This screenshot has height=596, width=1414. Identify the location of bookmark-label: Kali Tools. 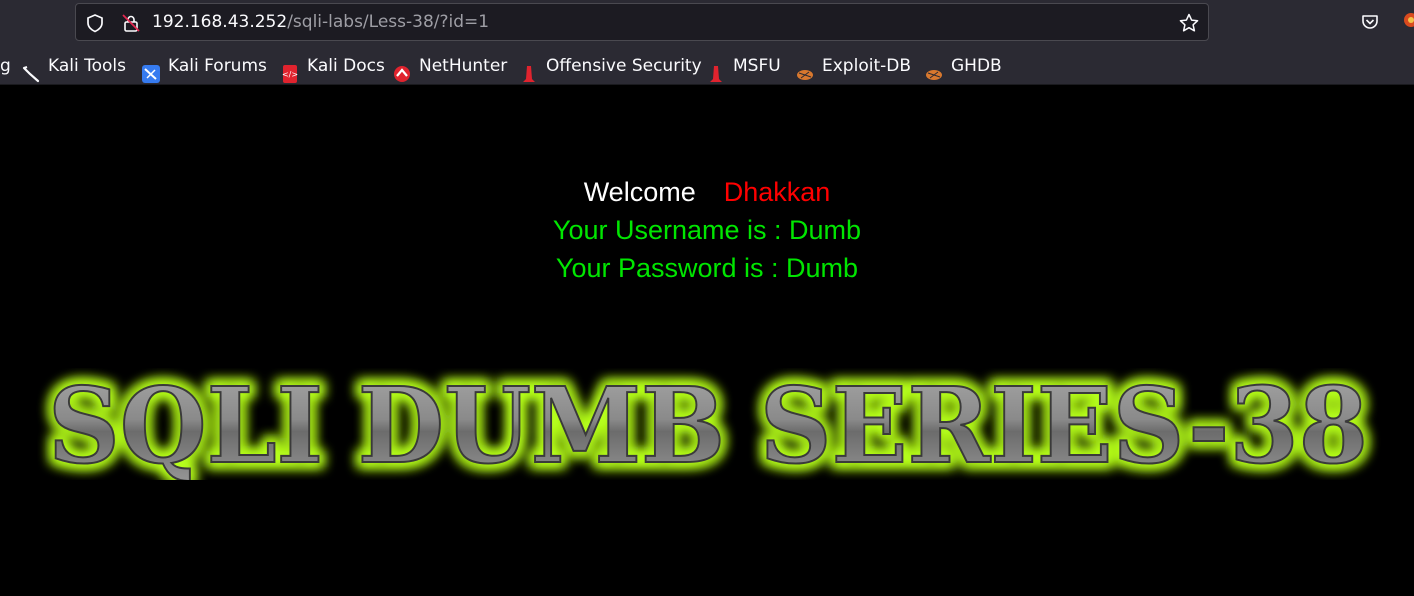
(87, 66).